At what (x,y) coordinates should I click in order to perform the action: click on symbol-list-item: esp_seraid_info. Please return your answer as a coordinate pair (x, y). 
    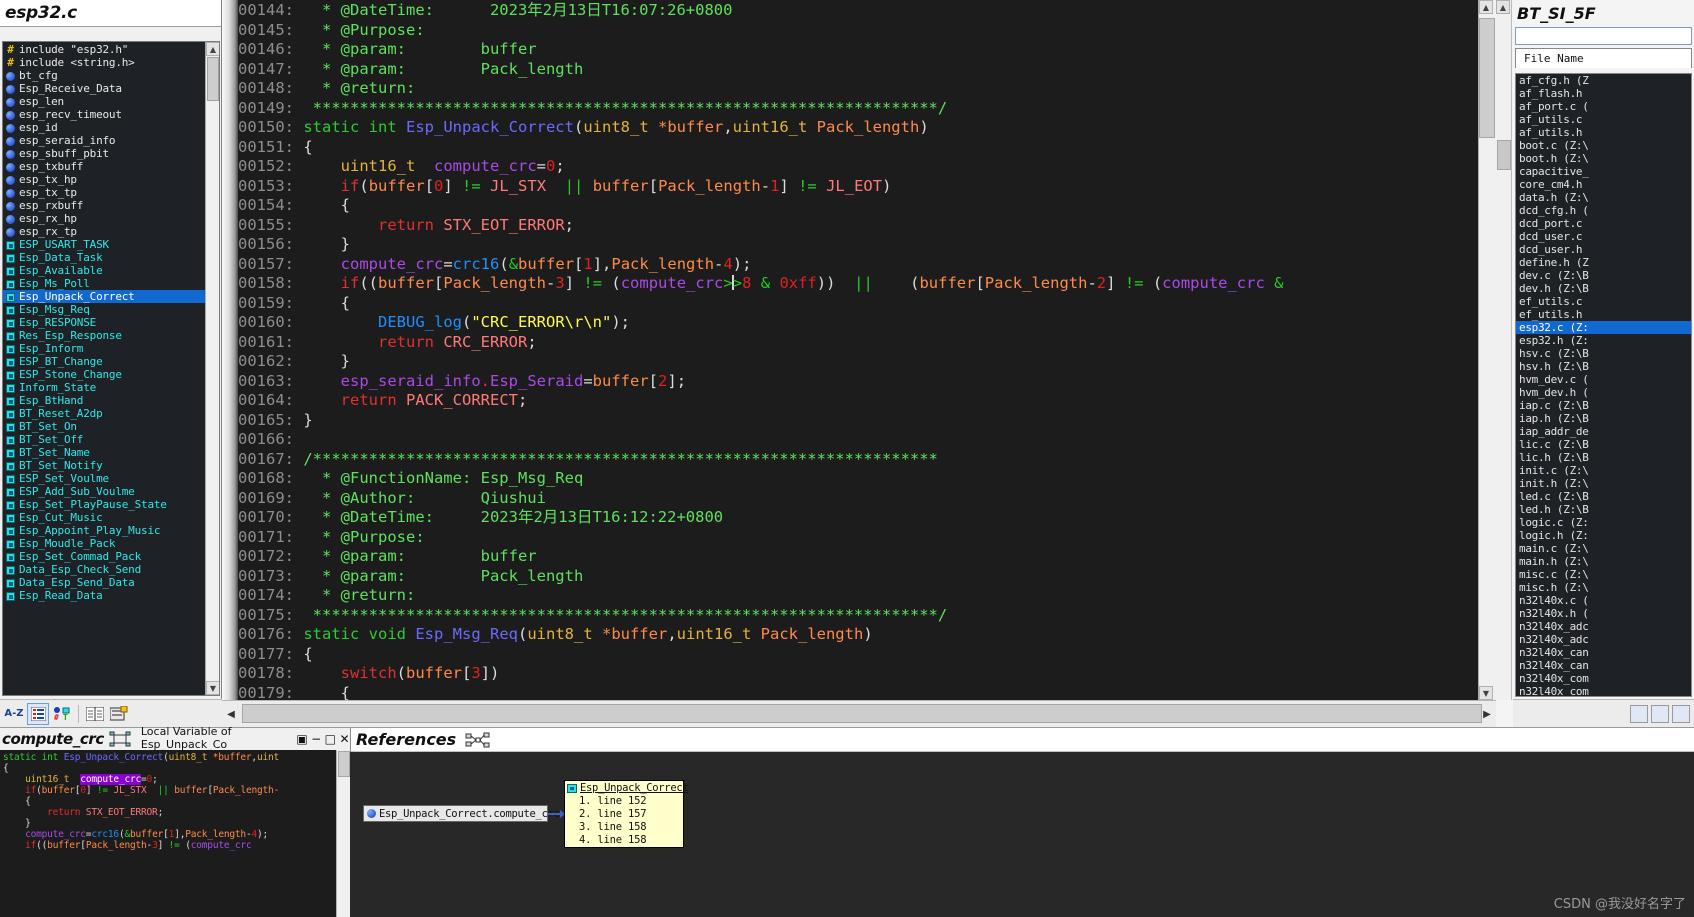
    Looking at the image, I should click on (104, 140).